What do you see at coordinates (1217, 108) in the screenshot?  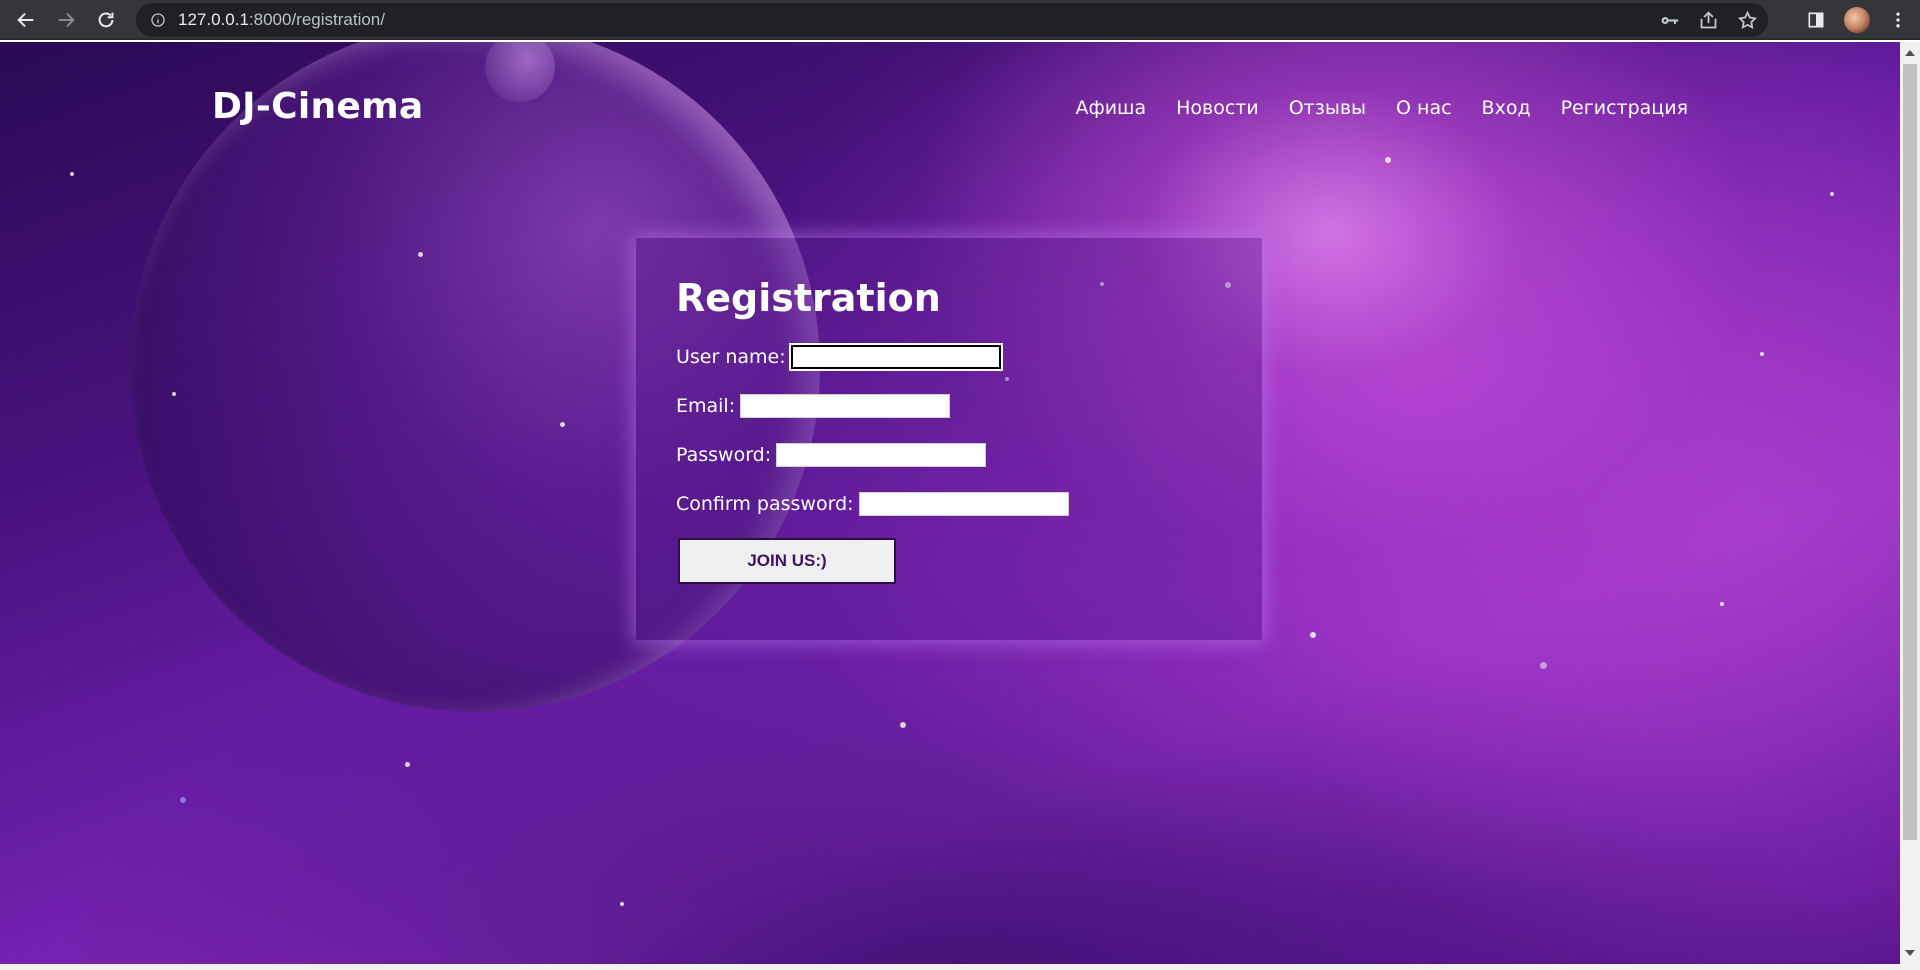 I see `nav-link-news: Новости` at bounding box center [1217, 108].